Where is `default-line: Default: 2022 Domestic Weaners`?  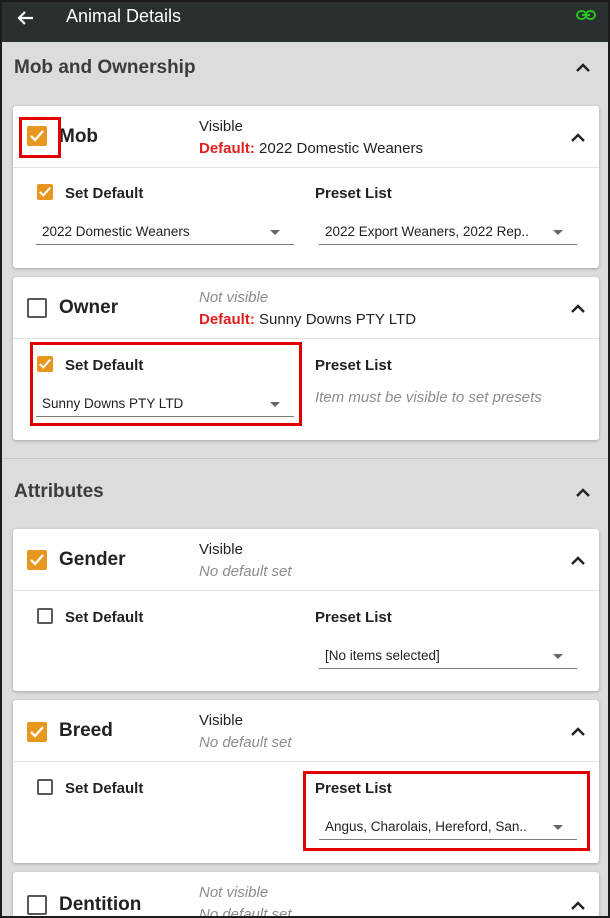 default-line: Default: 2022 Domestic Weaners is located at coordinates (311, 148).